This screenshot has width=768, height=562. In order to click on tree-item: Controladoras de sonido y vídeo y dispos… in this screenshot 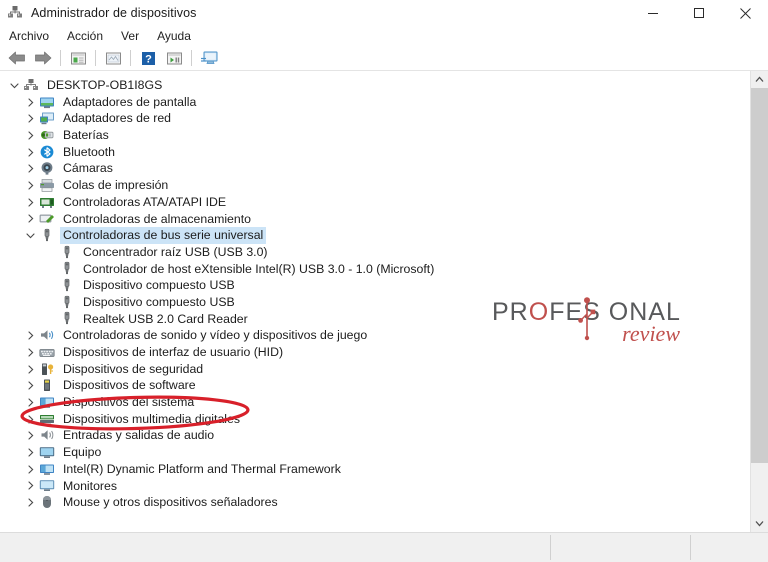, I will do `click(370, 335)`.